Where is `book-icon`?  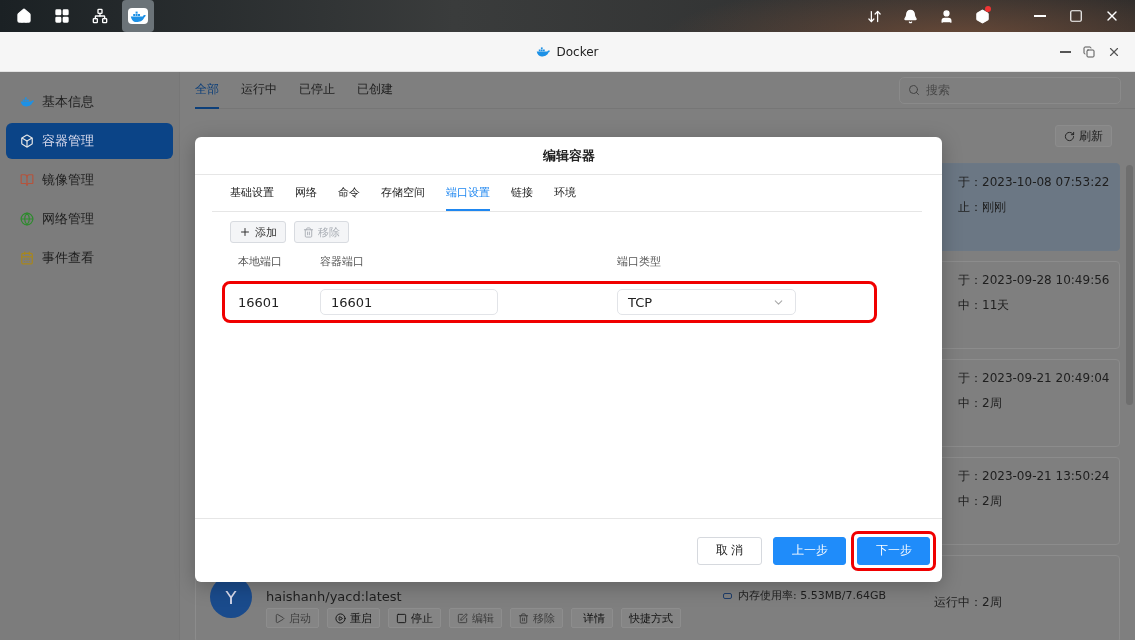
book-icon is located at coordinates (27, 180).